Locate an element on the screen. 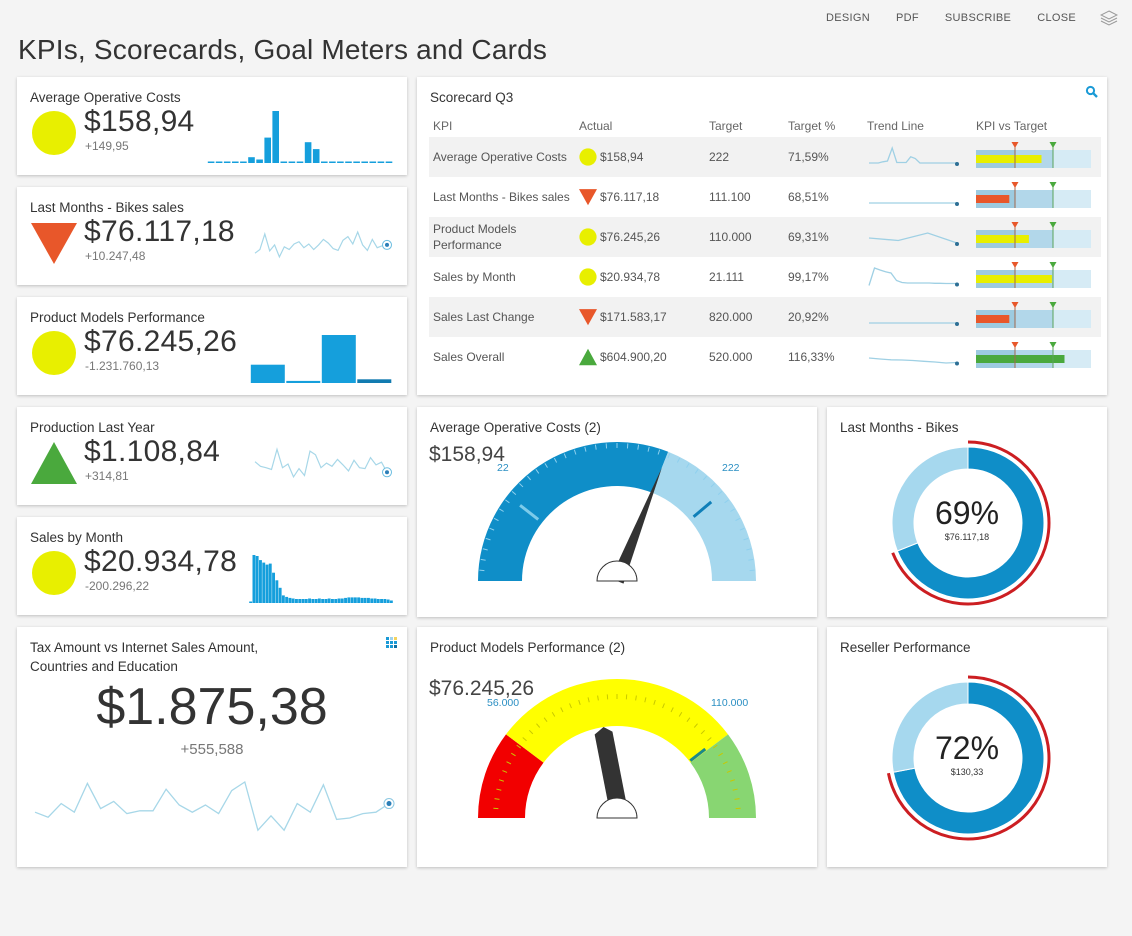  scorecard-actual-cell: $76.117,18 is located at coordinates (640, 197).